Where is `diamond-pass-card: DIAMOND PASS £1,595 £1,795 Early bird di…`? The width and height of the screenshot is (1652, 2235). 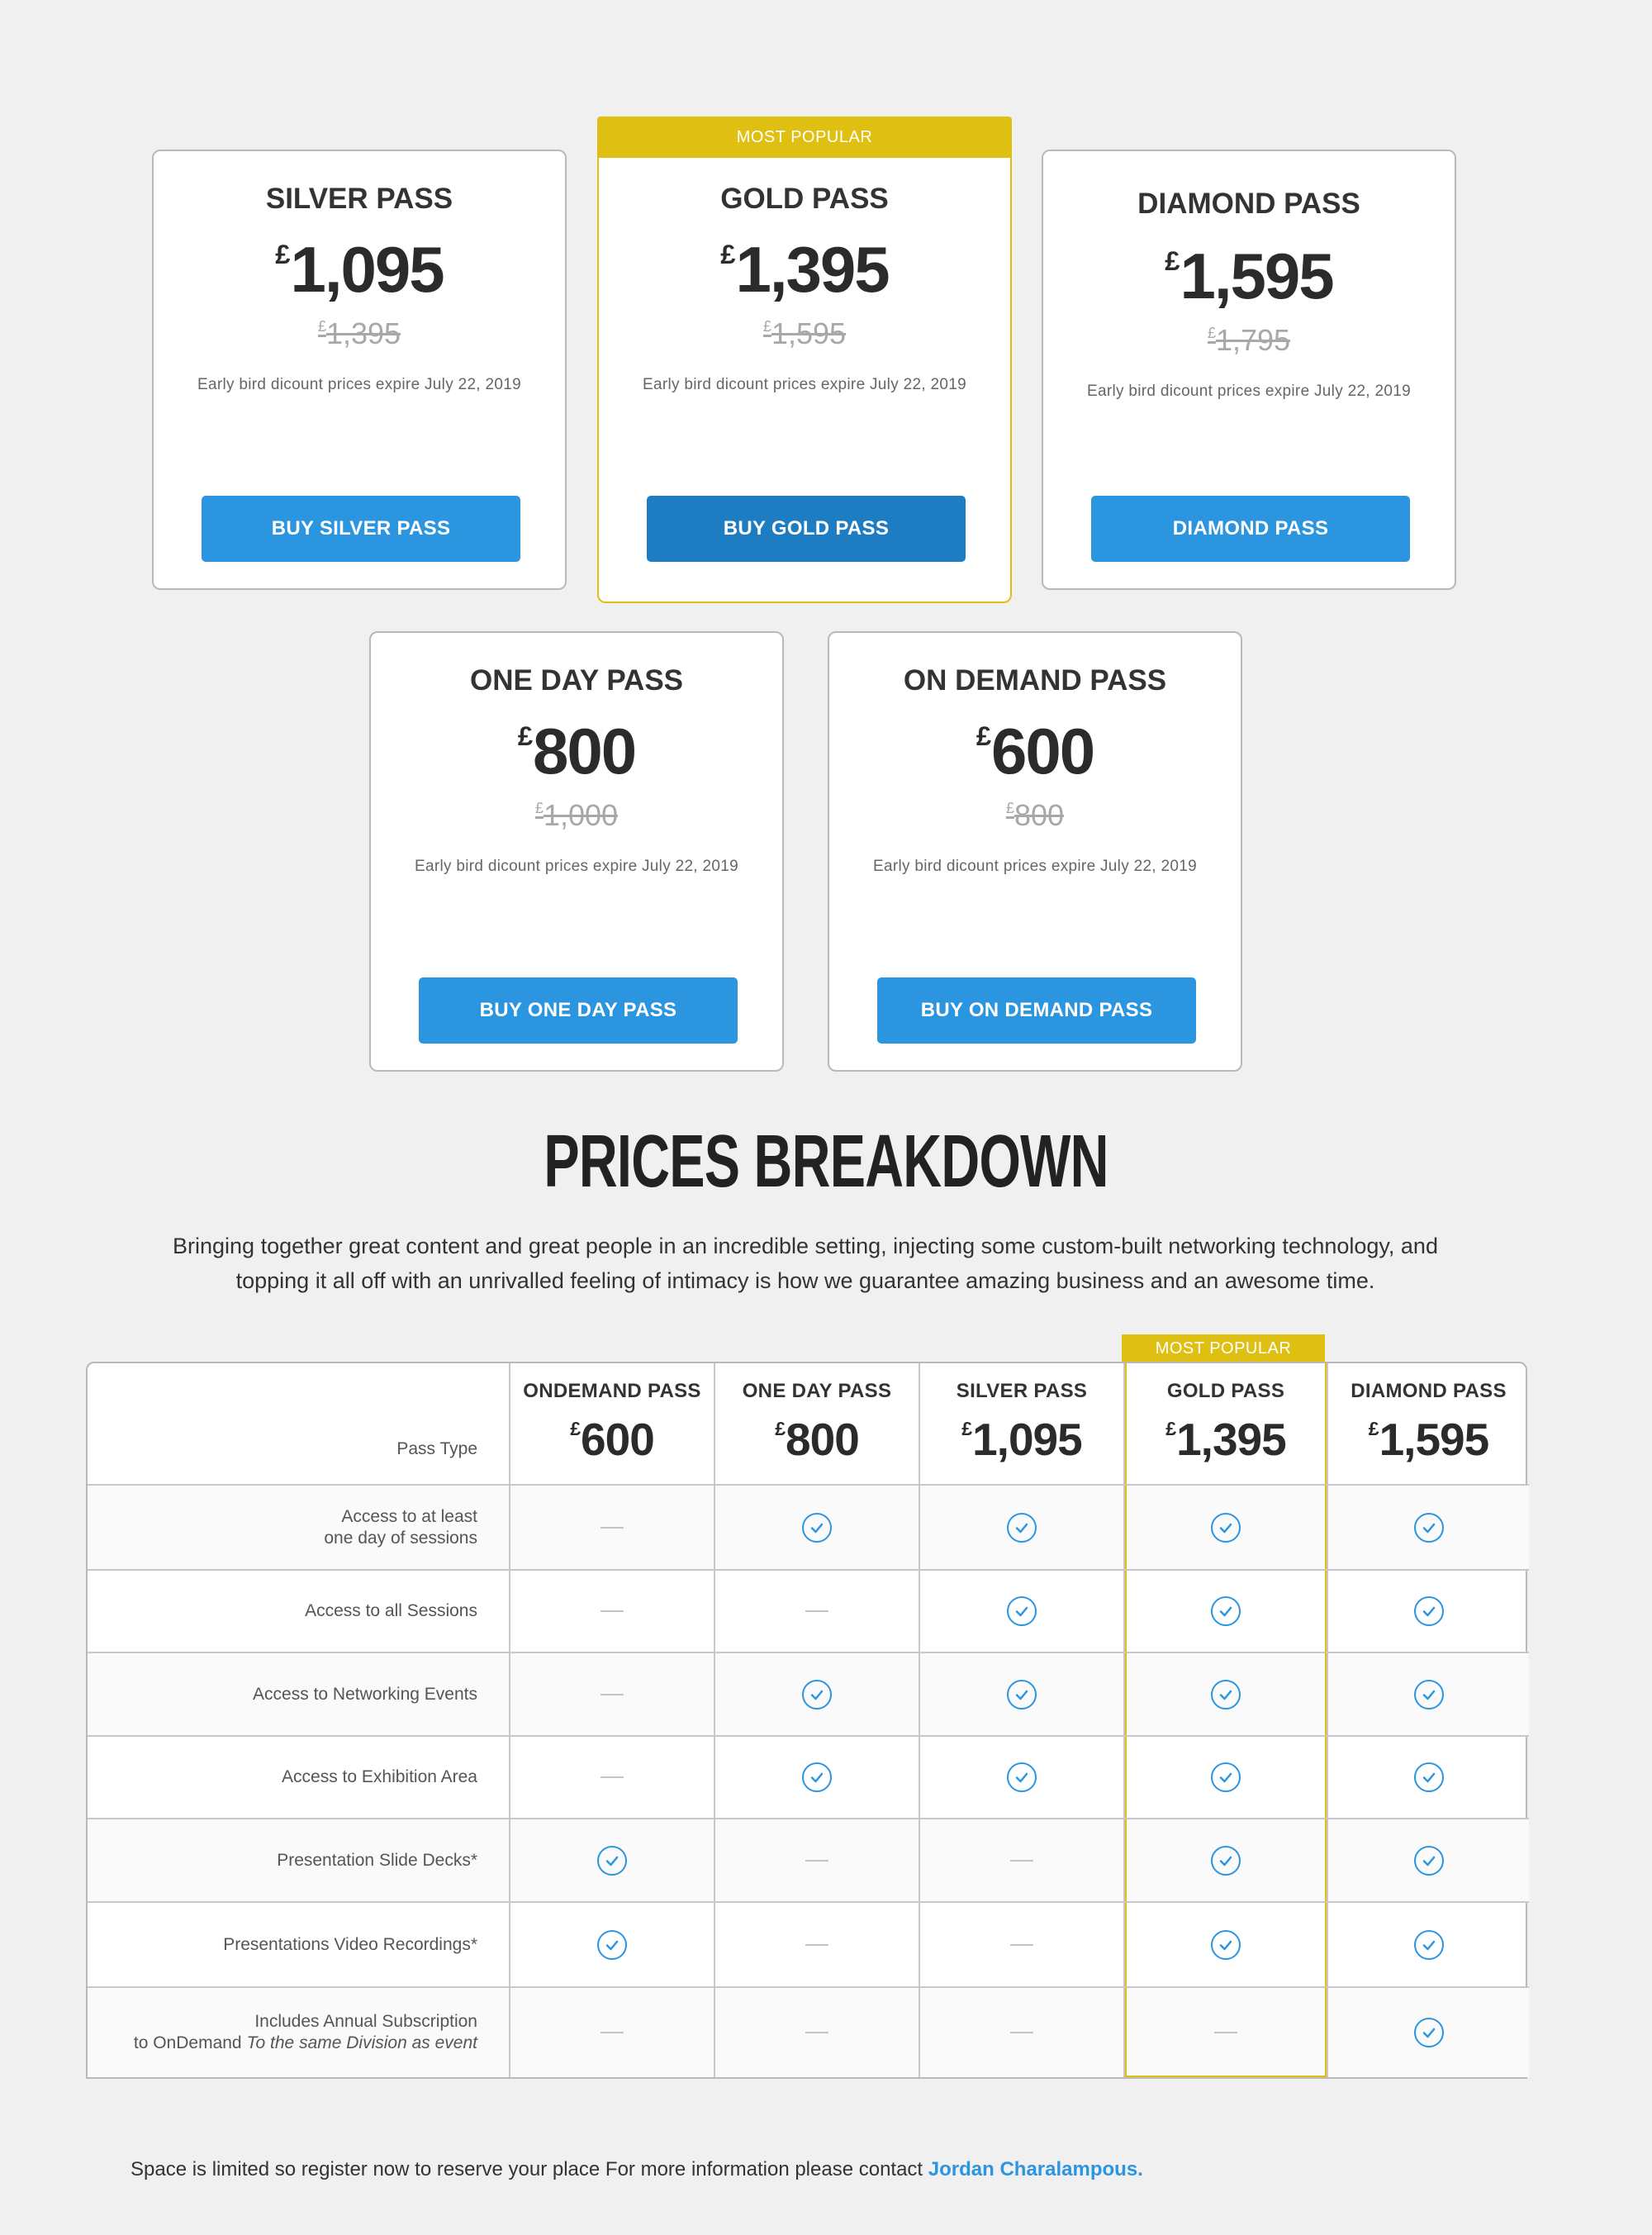
diamond-pass-card: DIAMOND PASS £1,595 £1,795 Early bird di… is located at coordinates (1249, 370).